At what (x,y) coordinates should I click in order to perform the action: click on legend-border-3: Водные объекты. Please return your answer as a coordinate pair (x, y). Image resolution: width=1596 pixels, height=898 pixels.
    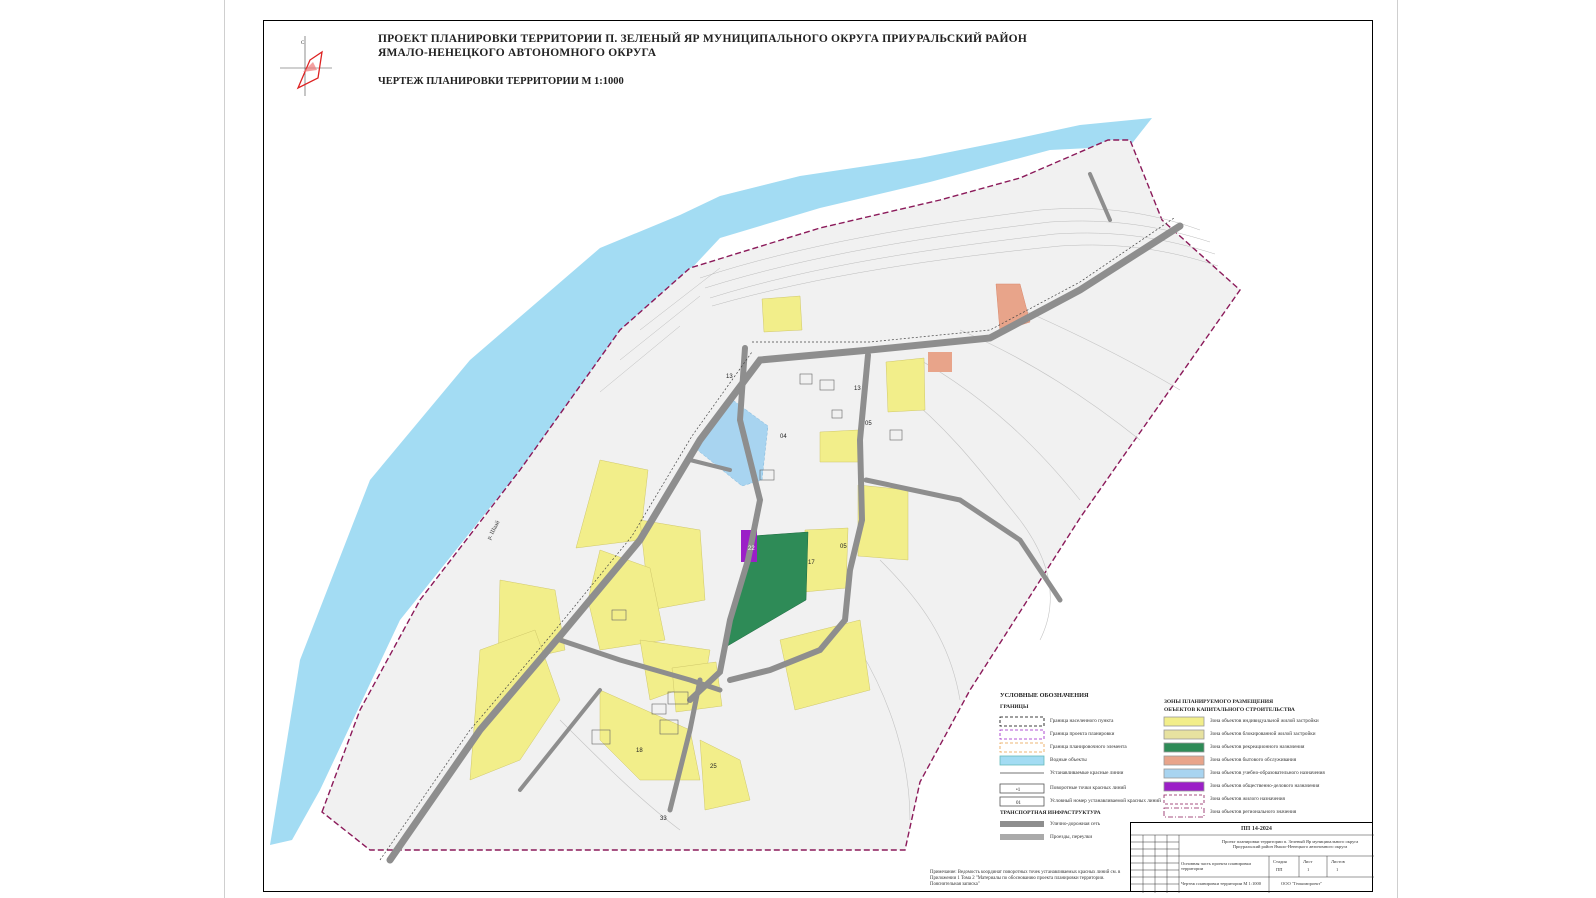
    Looking at the image, I should click on (1068, 760).